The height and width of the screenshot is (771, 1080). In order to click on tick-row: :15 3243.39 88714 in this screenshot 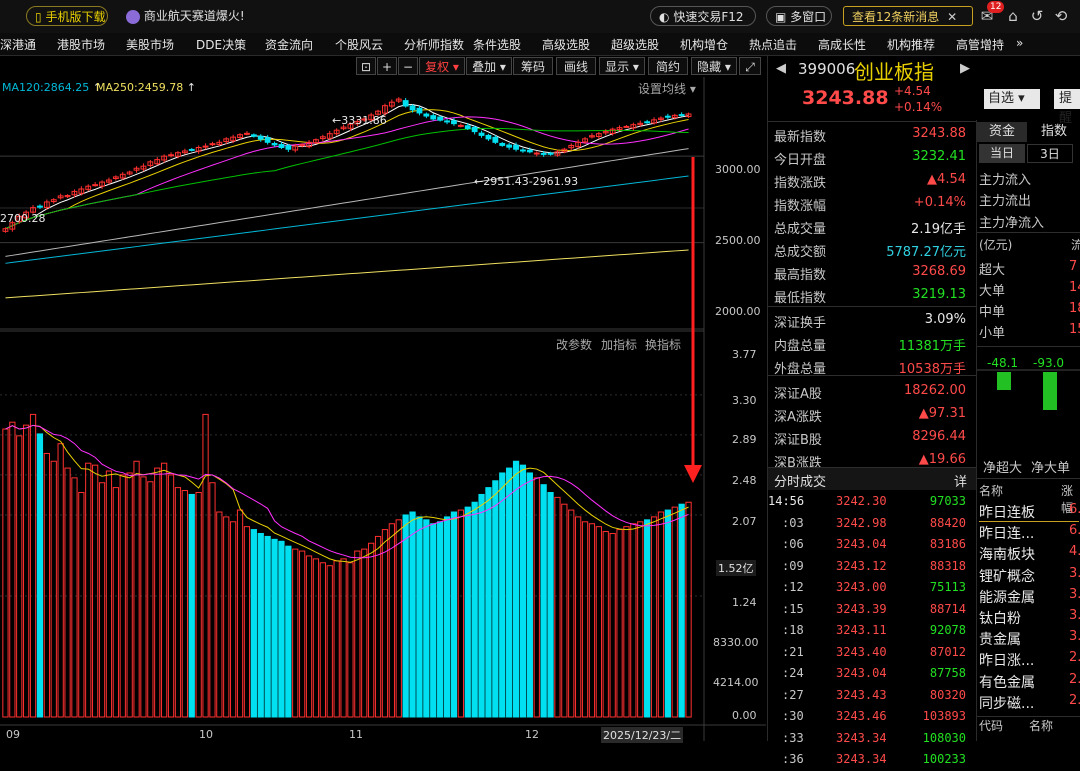, I will do `click(870, 610)`.